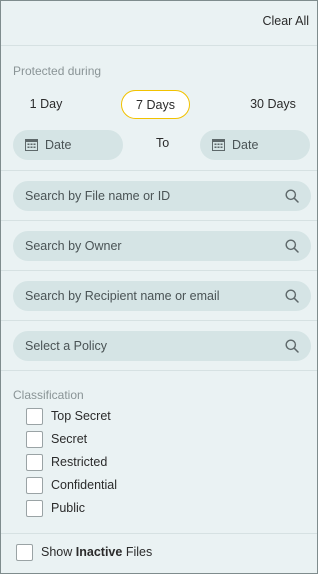  I want to click on show-inactive-label: Show Inactive Files, so click(96, 552).